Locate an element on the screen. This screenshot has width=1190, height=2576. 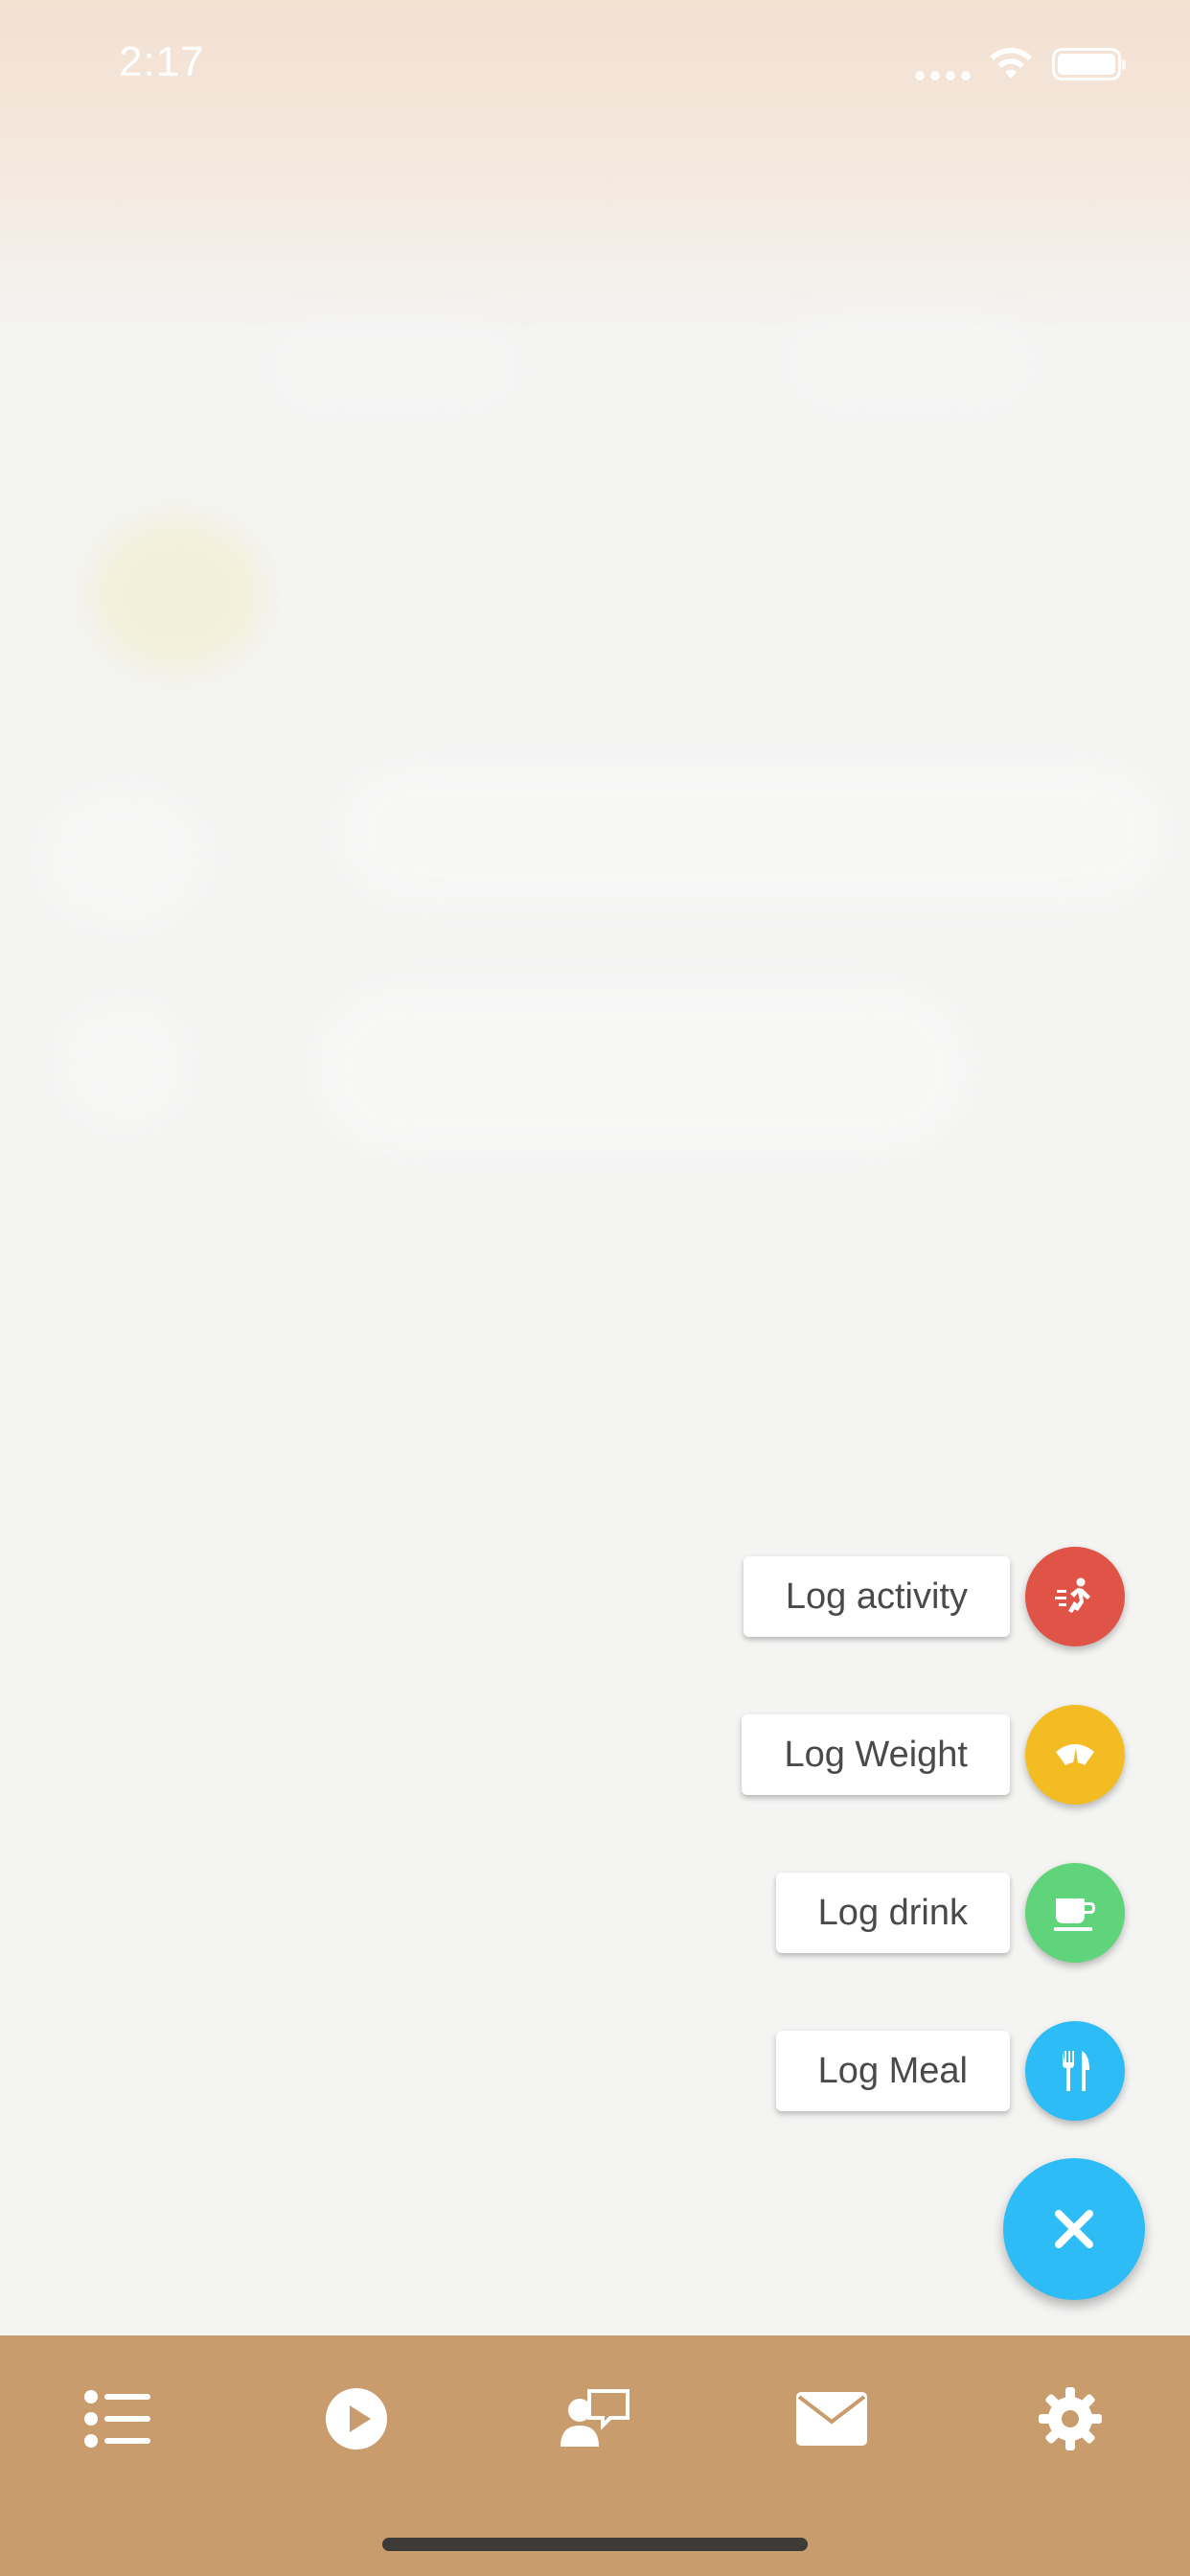
tab-play is located at coordinates (357, 2419).